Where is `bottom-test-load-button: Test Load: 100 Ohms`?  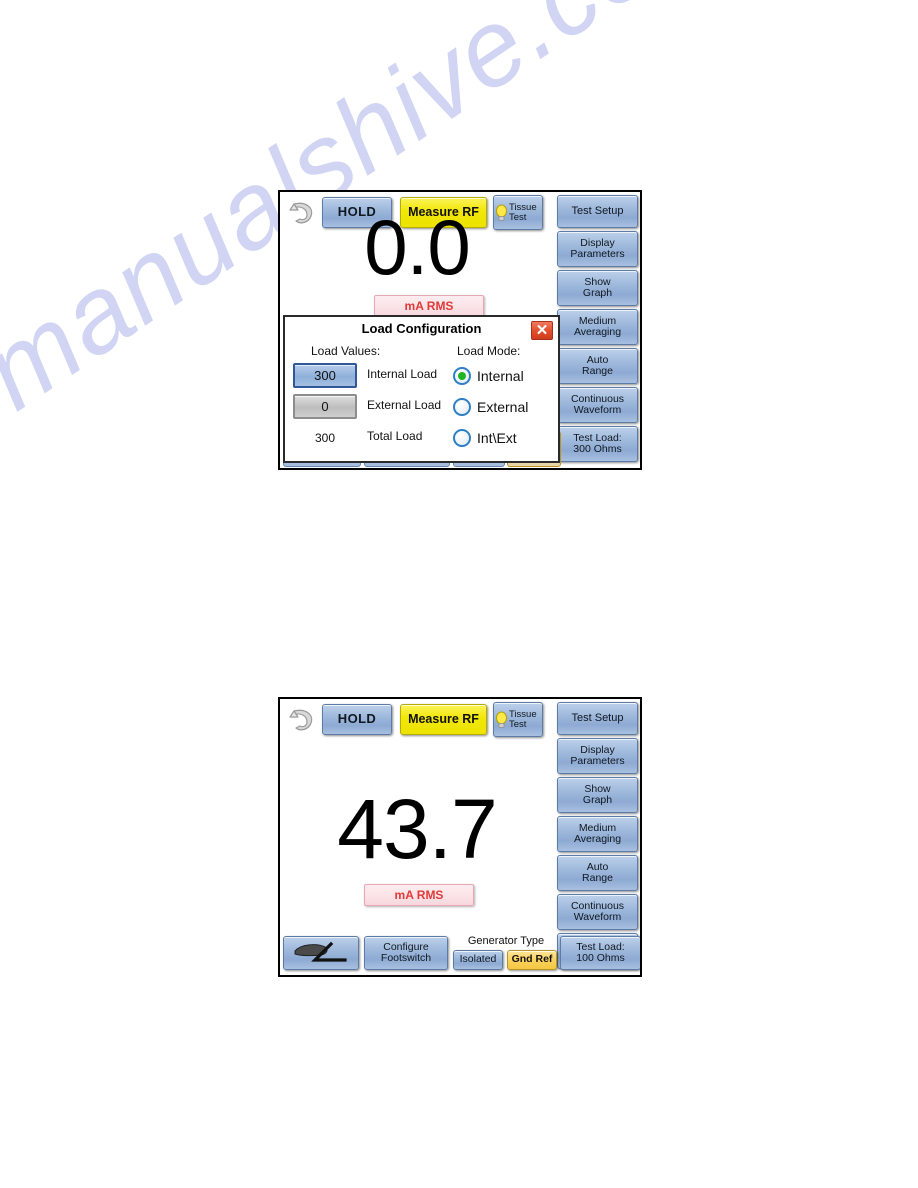
bottom-test-load-button: Test Load: 100 Ohms is located at coordinates (600, 953).